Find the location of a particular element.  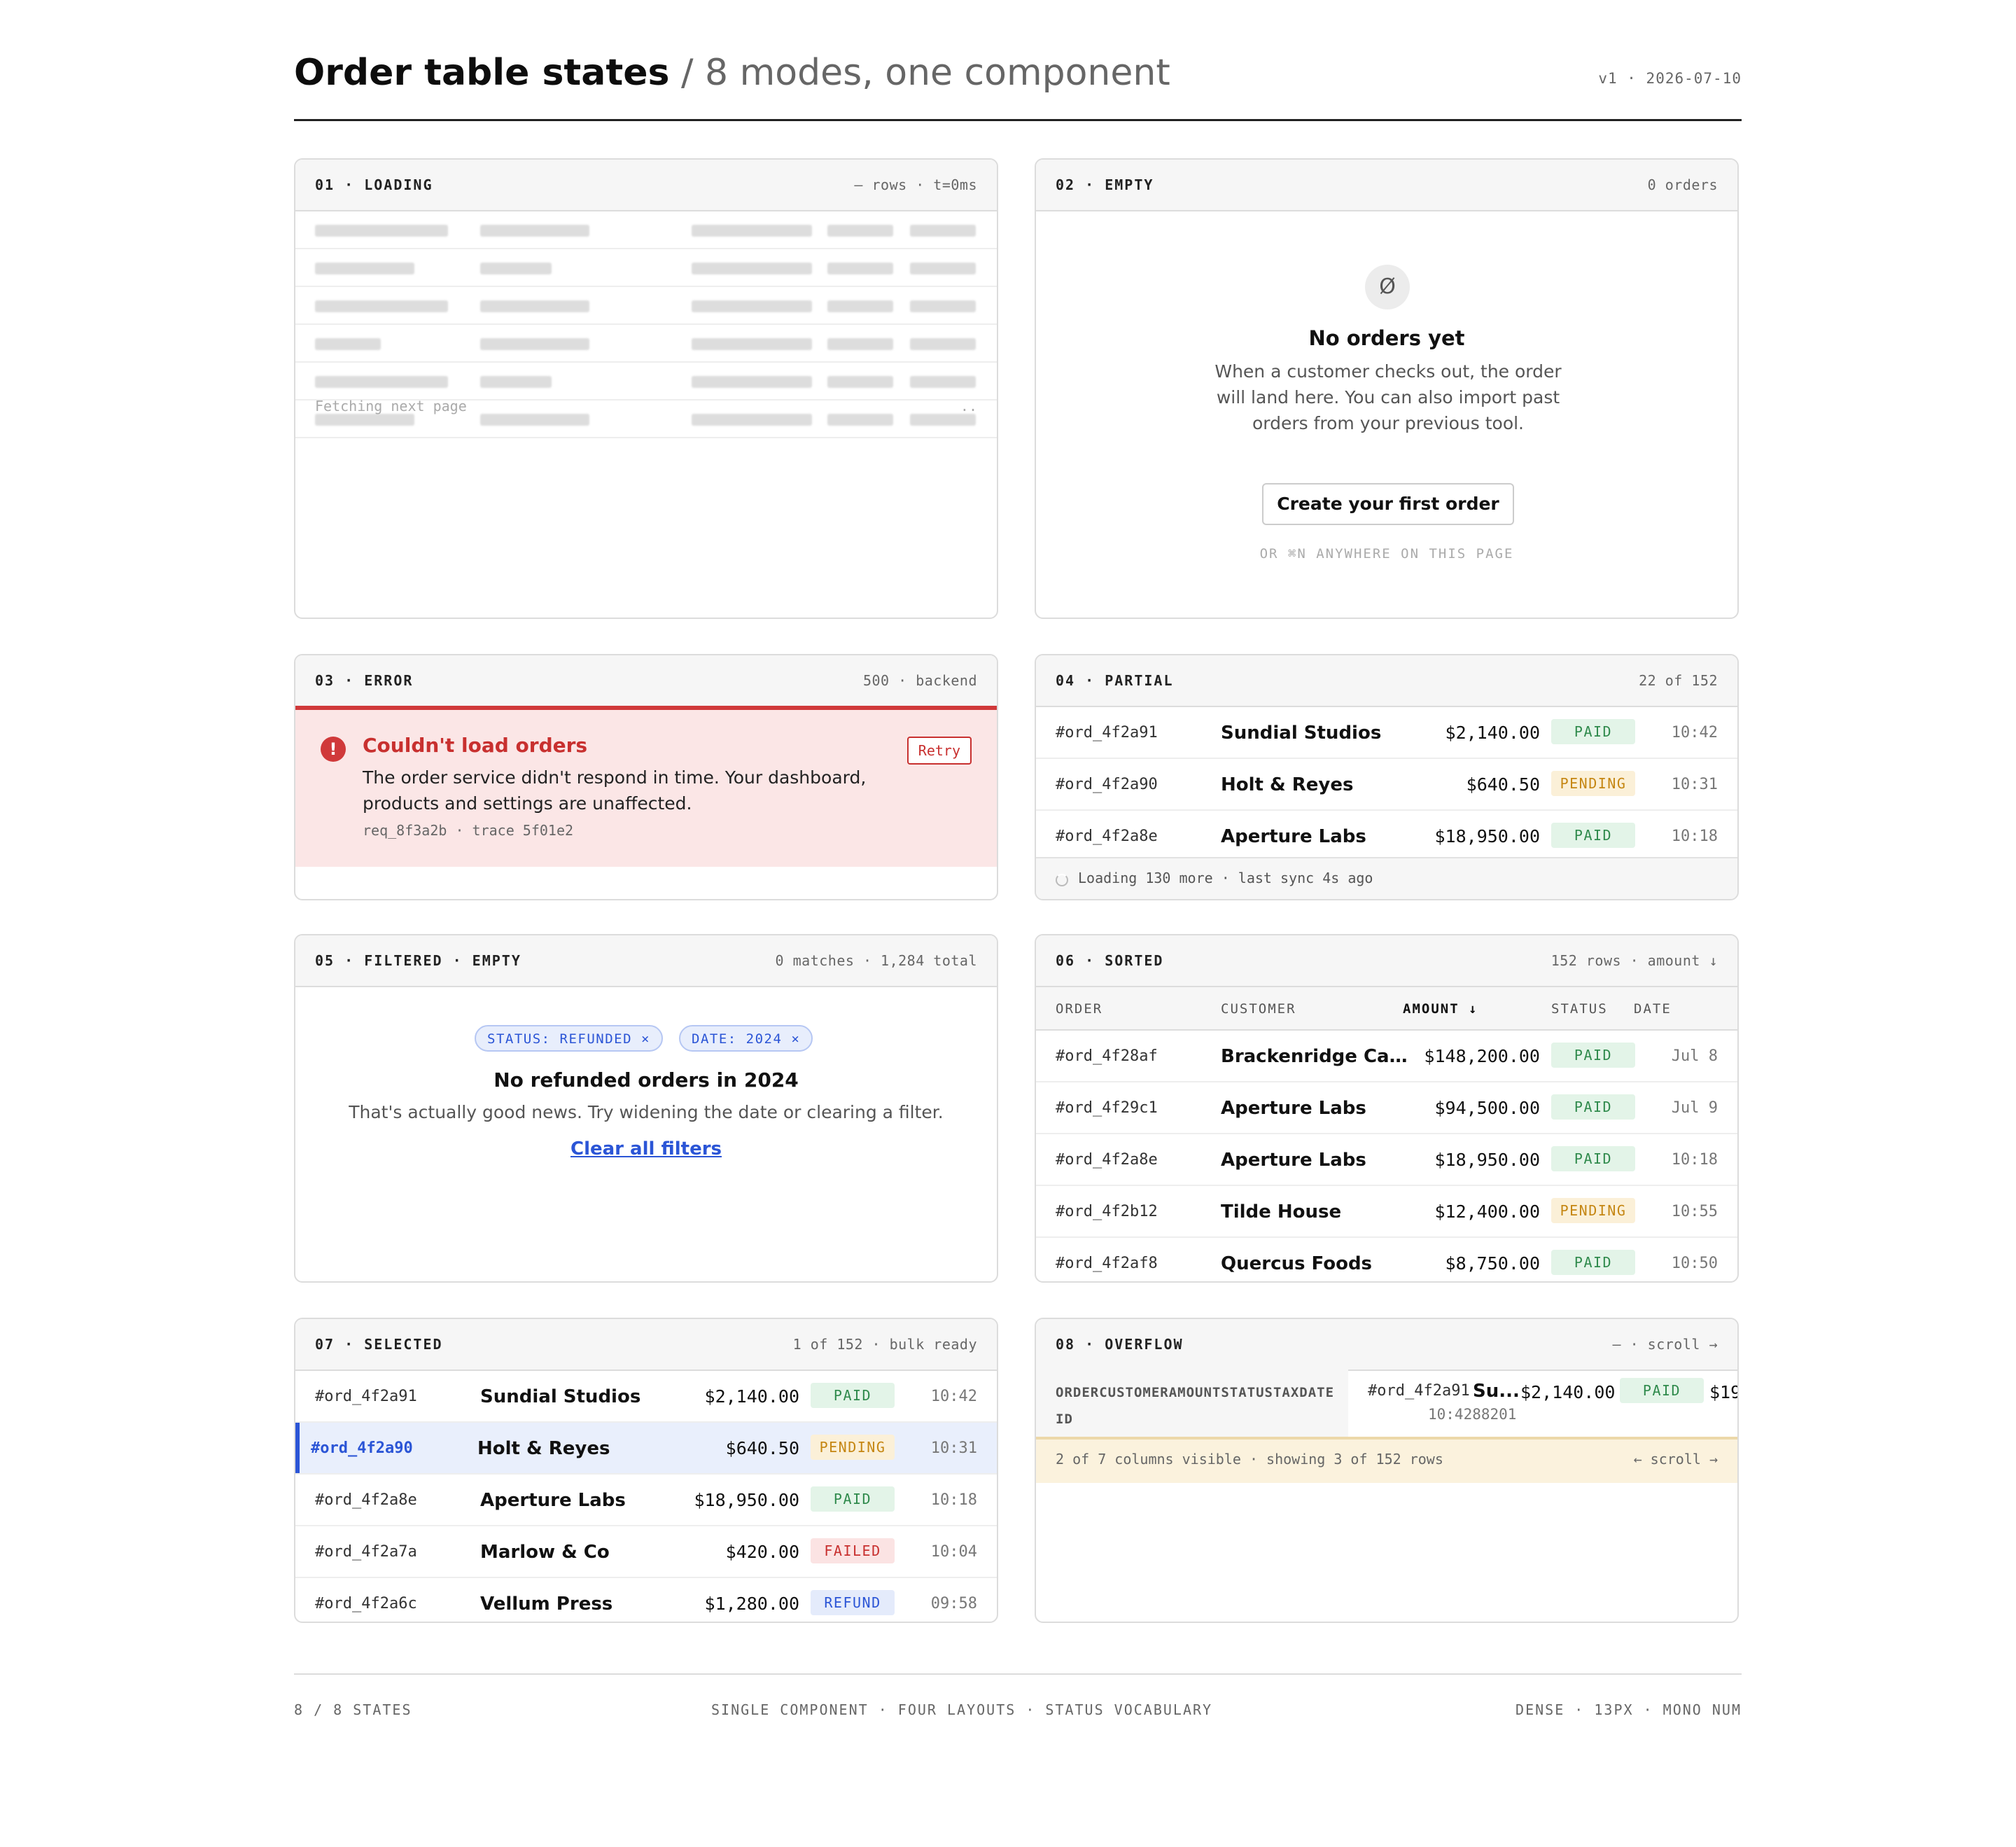

column-header-order: ORDER is located at coordinates (1079, 1009).